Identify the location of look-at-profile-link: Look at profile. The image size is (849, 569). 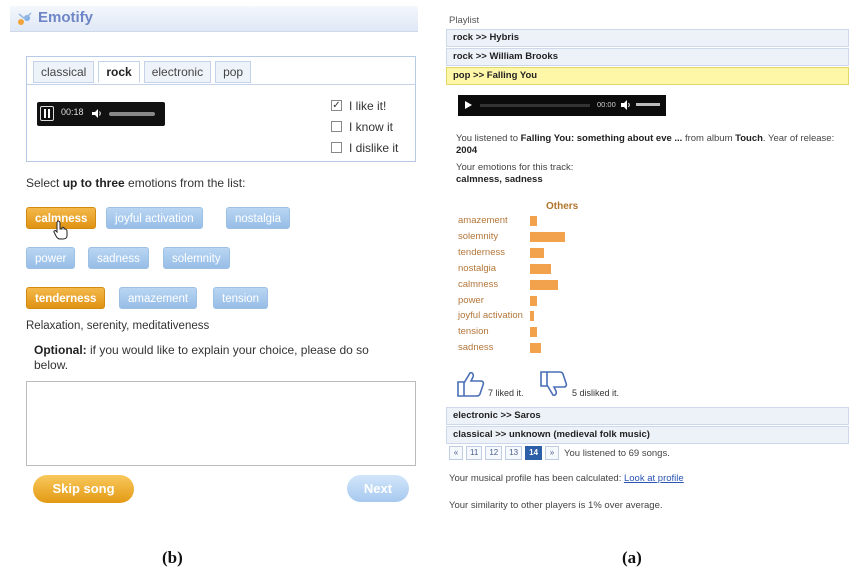
(654, 478).